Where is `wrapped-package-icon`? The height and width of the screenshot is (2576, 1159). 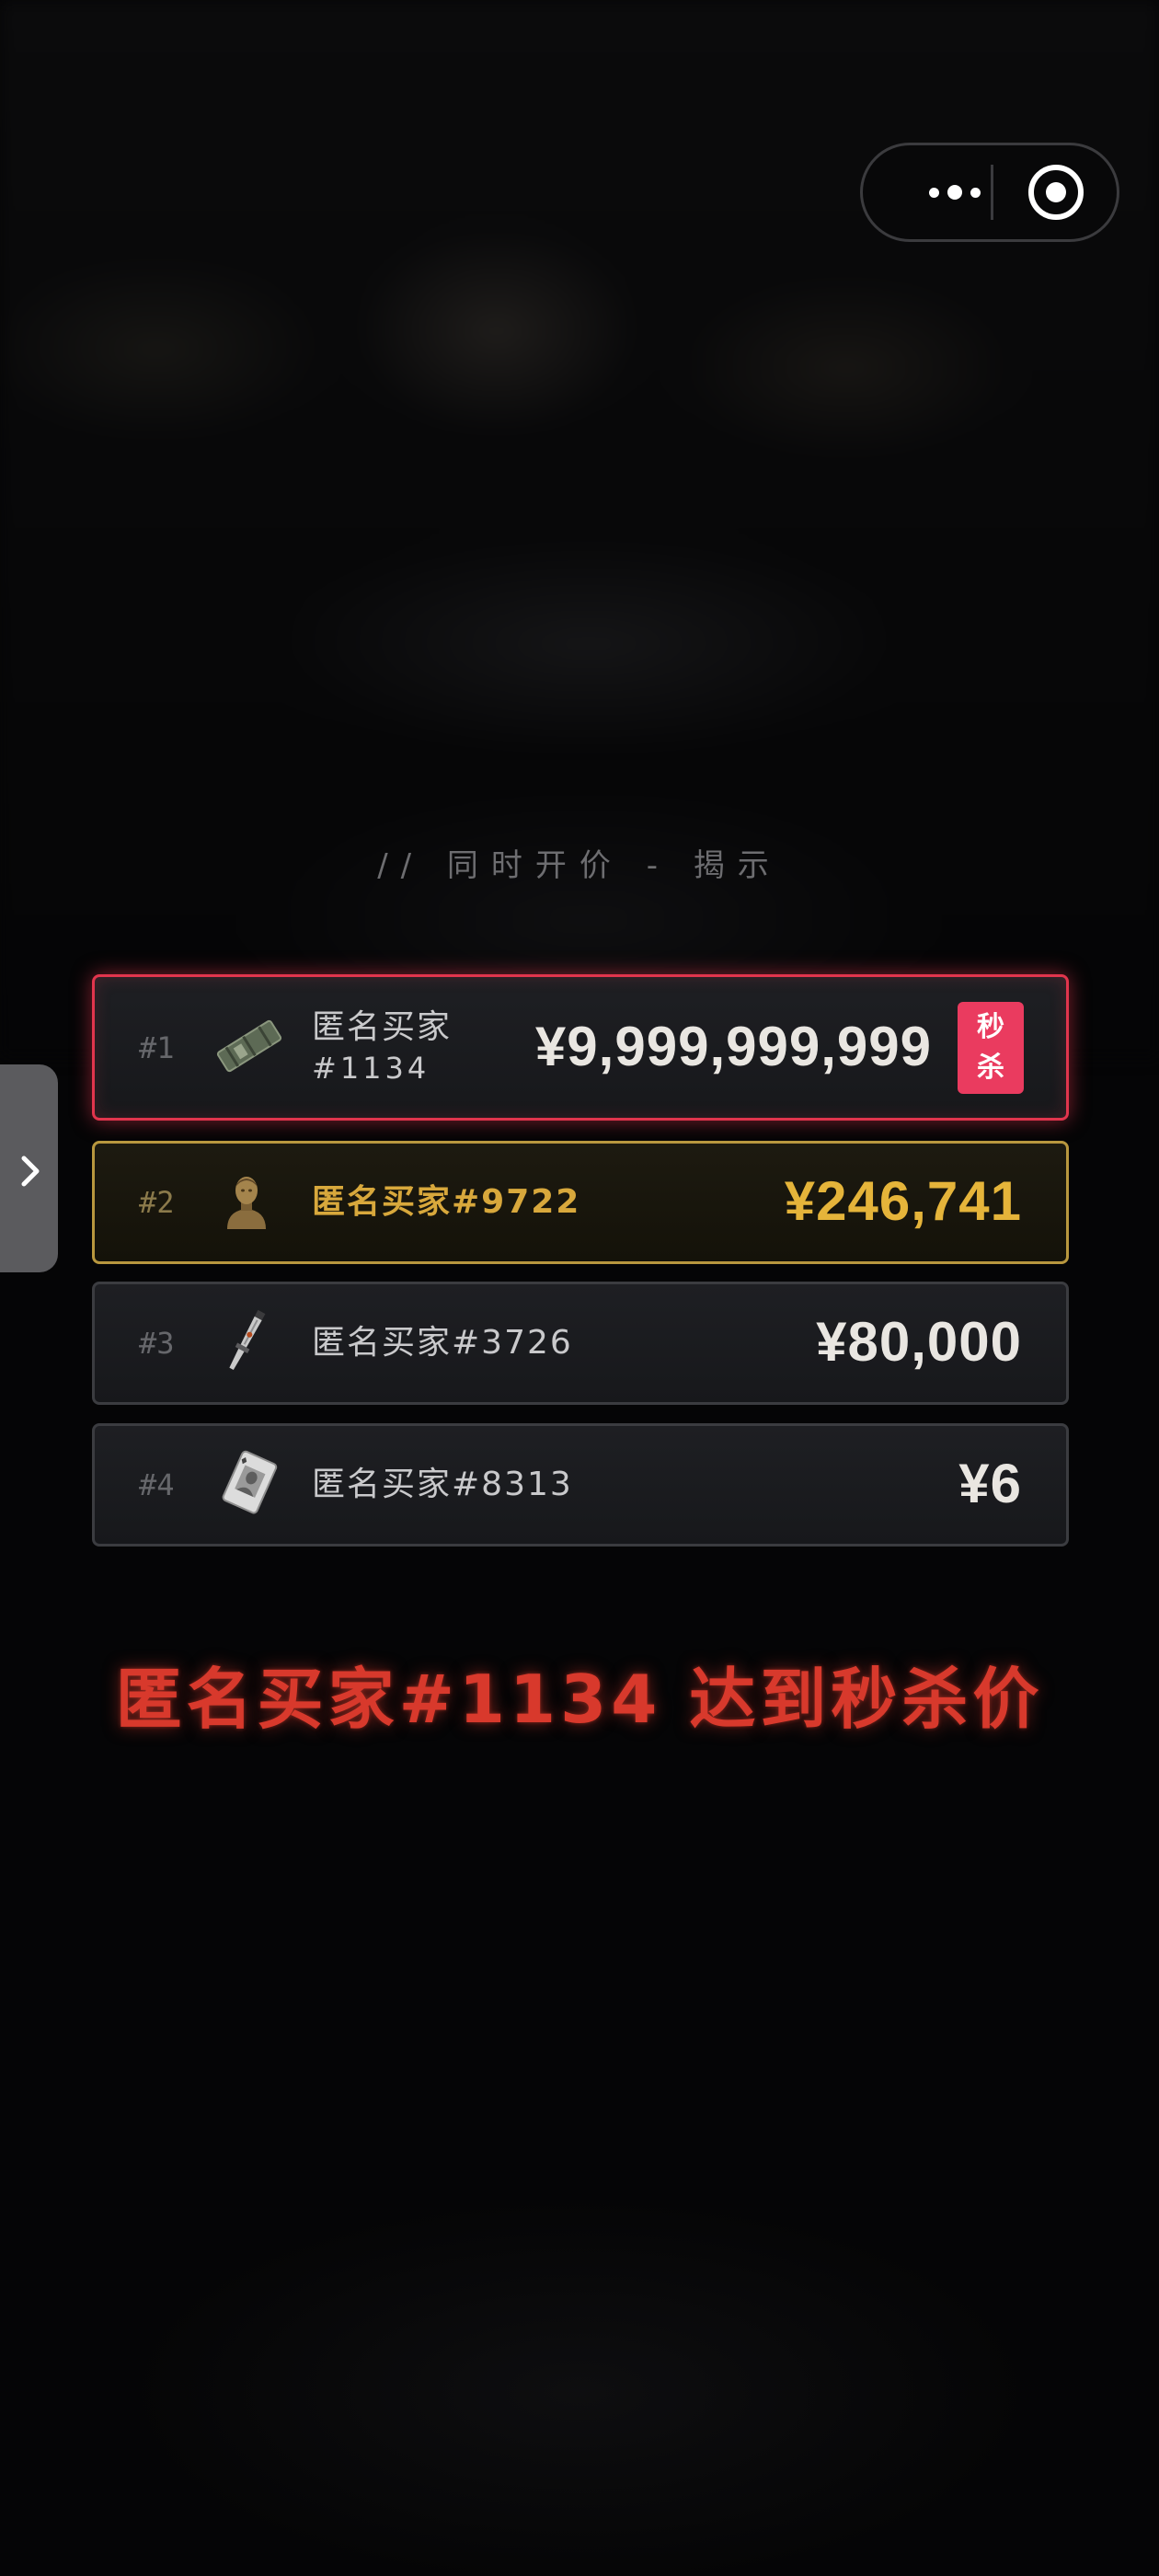 wrapped-package-icon is located at coordinates (249, 1048).